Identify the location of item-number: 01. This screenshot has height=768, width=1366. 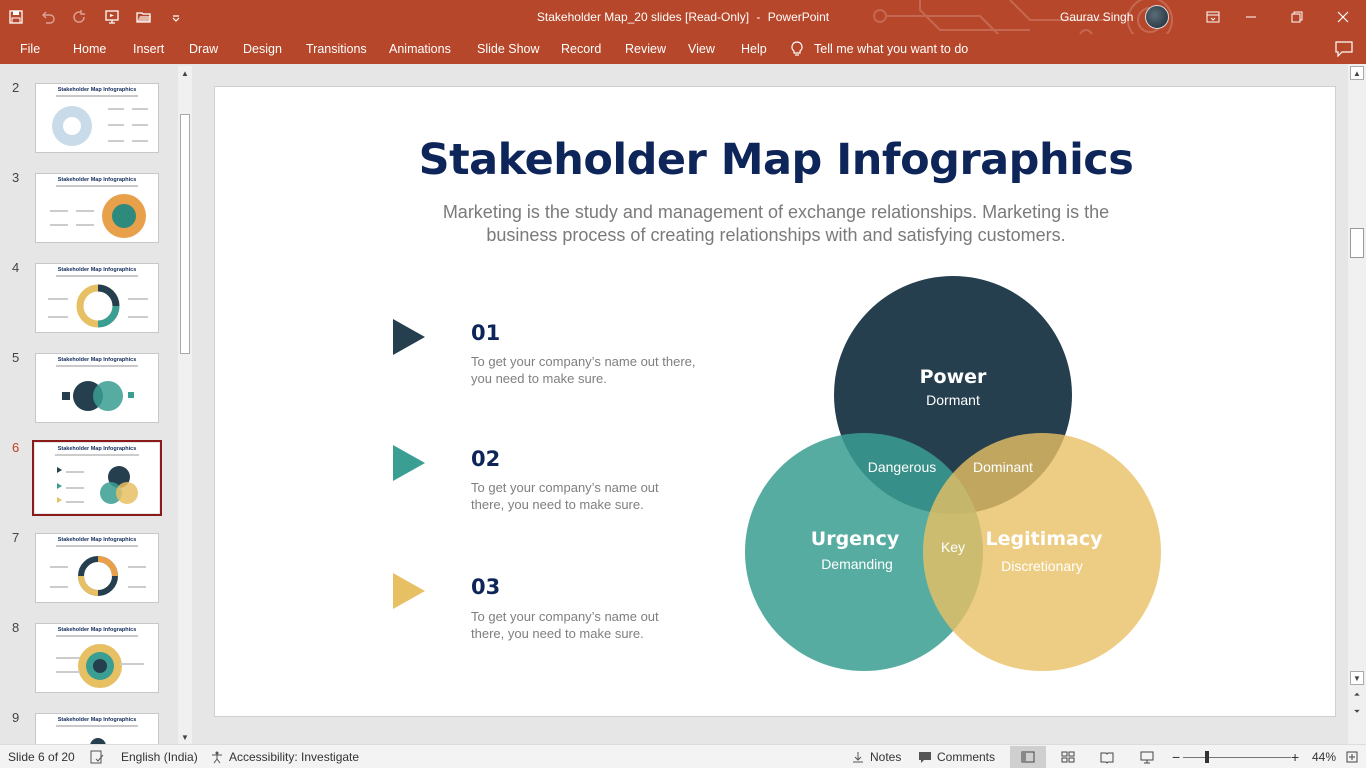
(485, 333).